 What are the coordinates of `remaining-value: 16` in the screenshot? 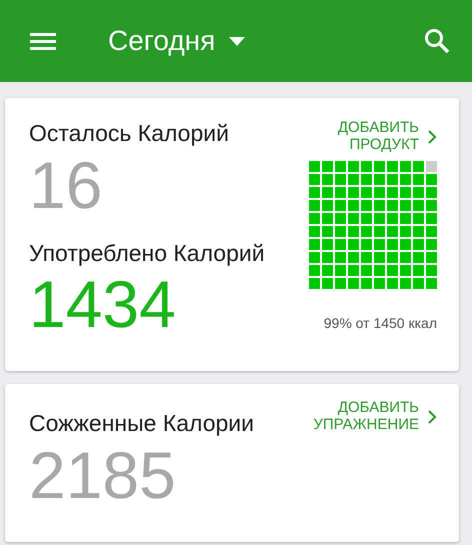 It's located at (66, 185).